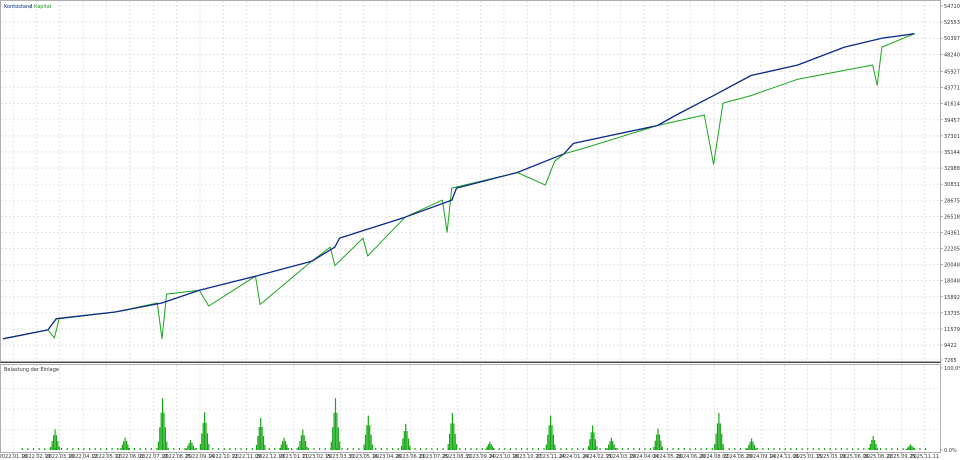 The height and width of the screenshot is (460, 960). I want to click on y-tick-label: 15892, so click(952, 298).